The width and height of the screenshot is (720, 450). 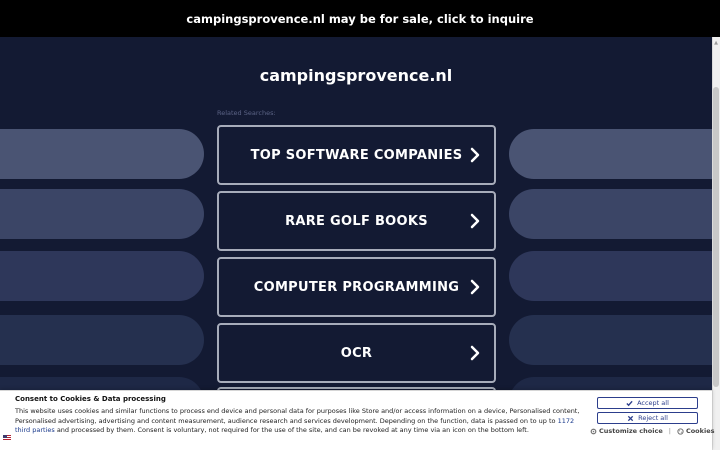 I want to click on reject-all-label: Reject all, so click(x=653, y=418).